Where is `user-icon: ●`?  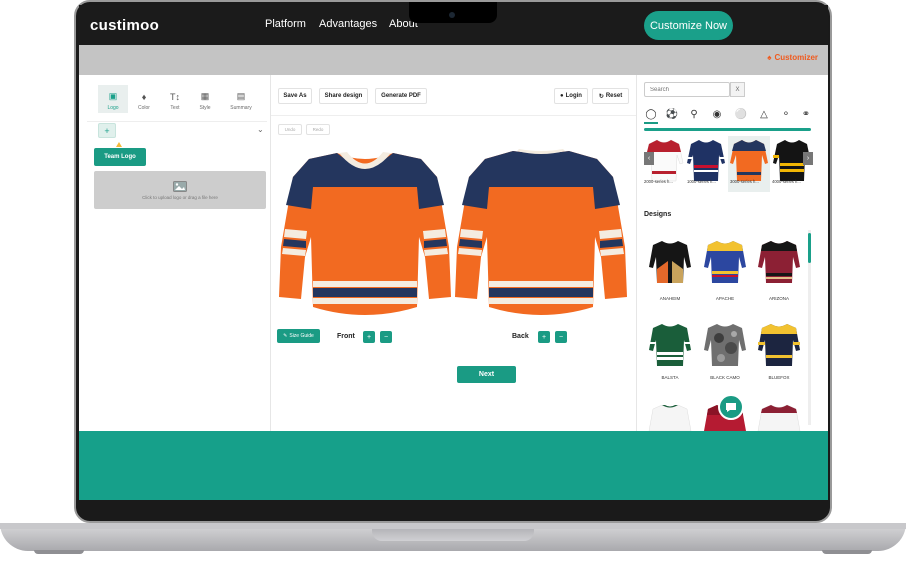
user-icon: ● is located at coordinates (562, 96).